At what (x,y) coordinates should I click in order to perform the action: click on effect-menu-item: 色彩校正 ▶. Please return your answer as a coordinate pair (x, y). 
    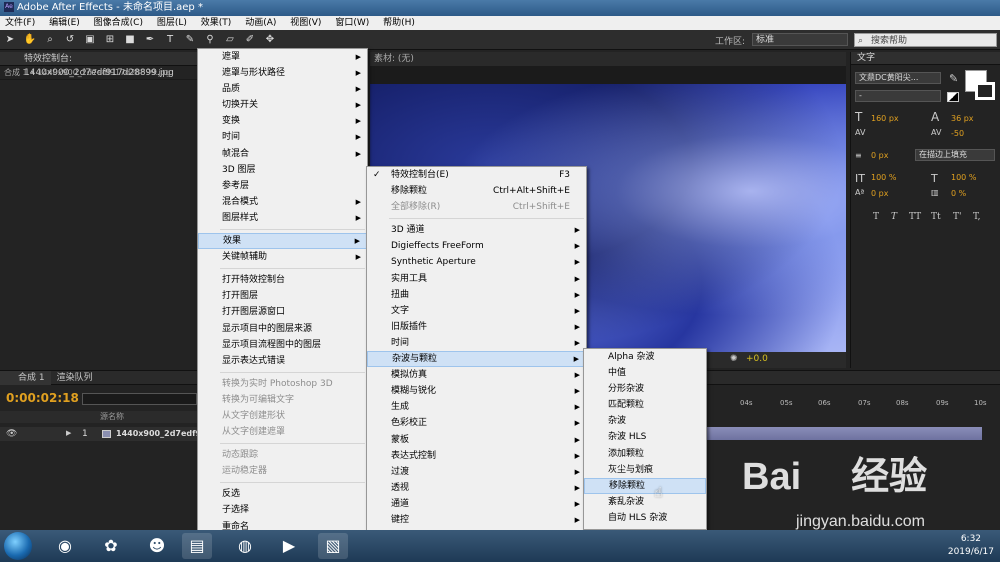
    Looking at the image, I should click on (476, 423).